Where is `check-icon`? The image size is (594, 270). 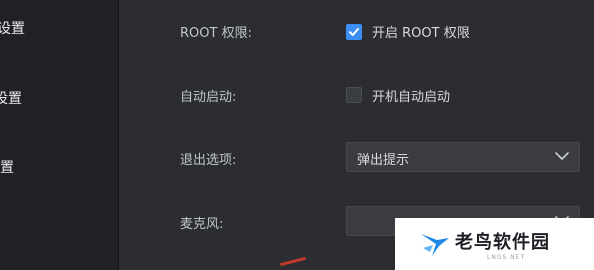
check-icon is located at coordinates (354, 32).